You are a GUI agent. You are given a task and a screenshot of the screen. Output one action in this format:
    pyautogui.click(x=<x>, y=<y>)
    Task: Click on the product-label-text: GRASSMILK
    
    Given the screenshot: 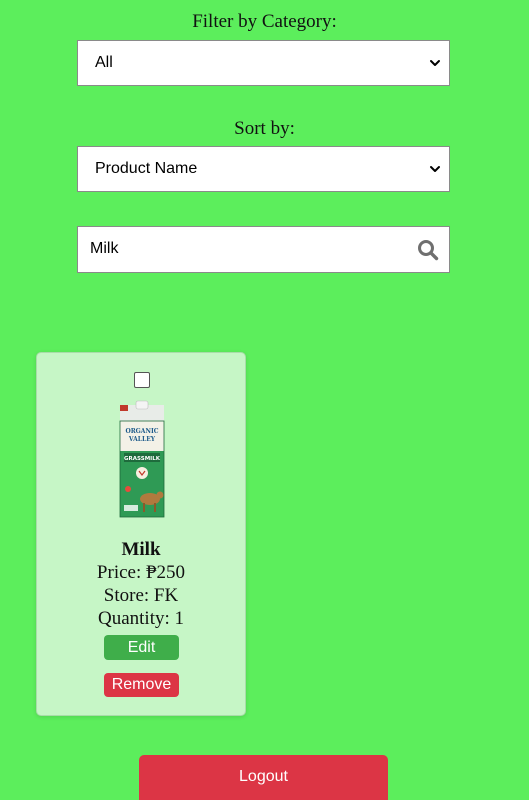 What is the action you would take?
    pyautogui.click(x=142, y=459)
    